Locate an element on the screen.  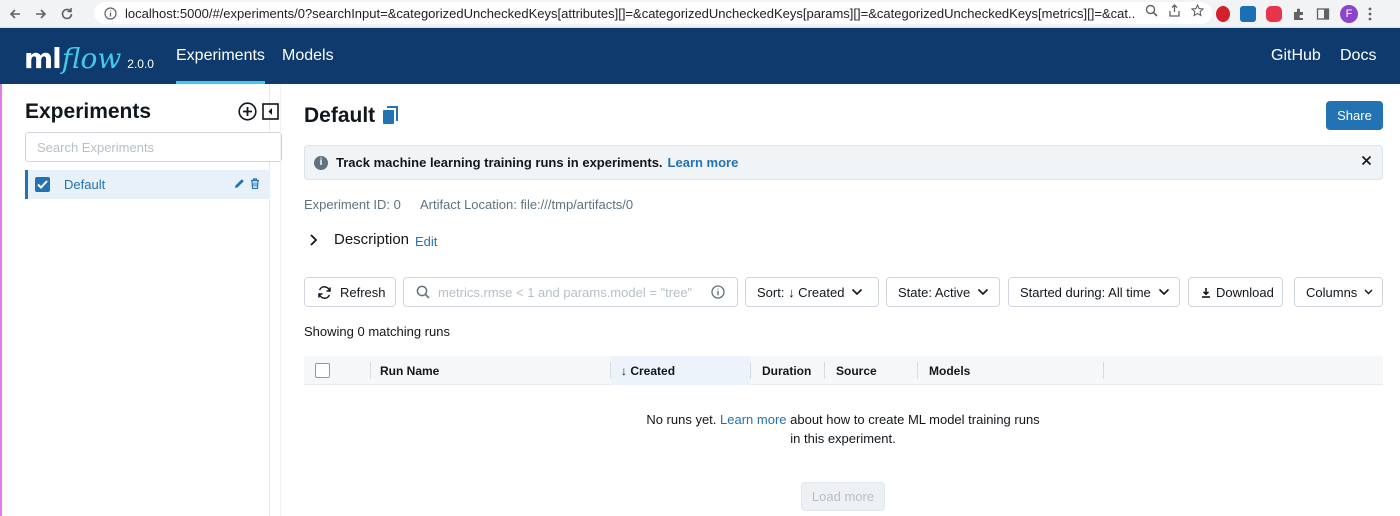
close-icon is located at coordinates (1366, 160).